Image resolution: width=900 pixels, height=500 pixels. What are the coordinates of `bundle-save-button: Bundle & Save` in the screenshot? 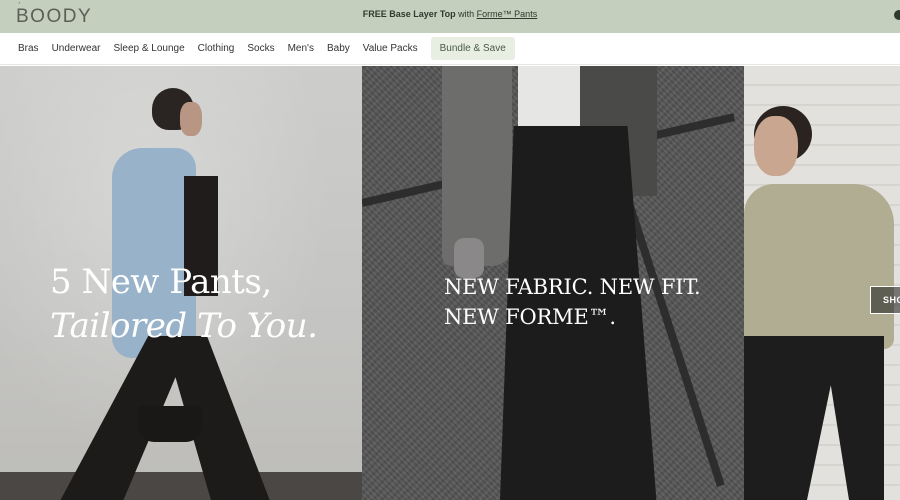 It's located at (472, 48).